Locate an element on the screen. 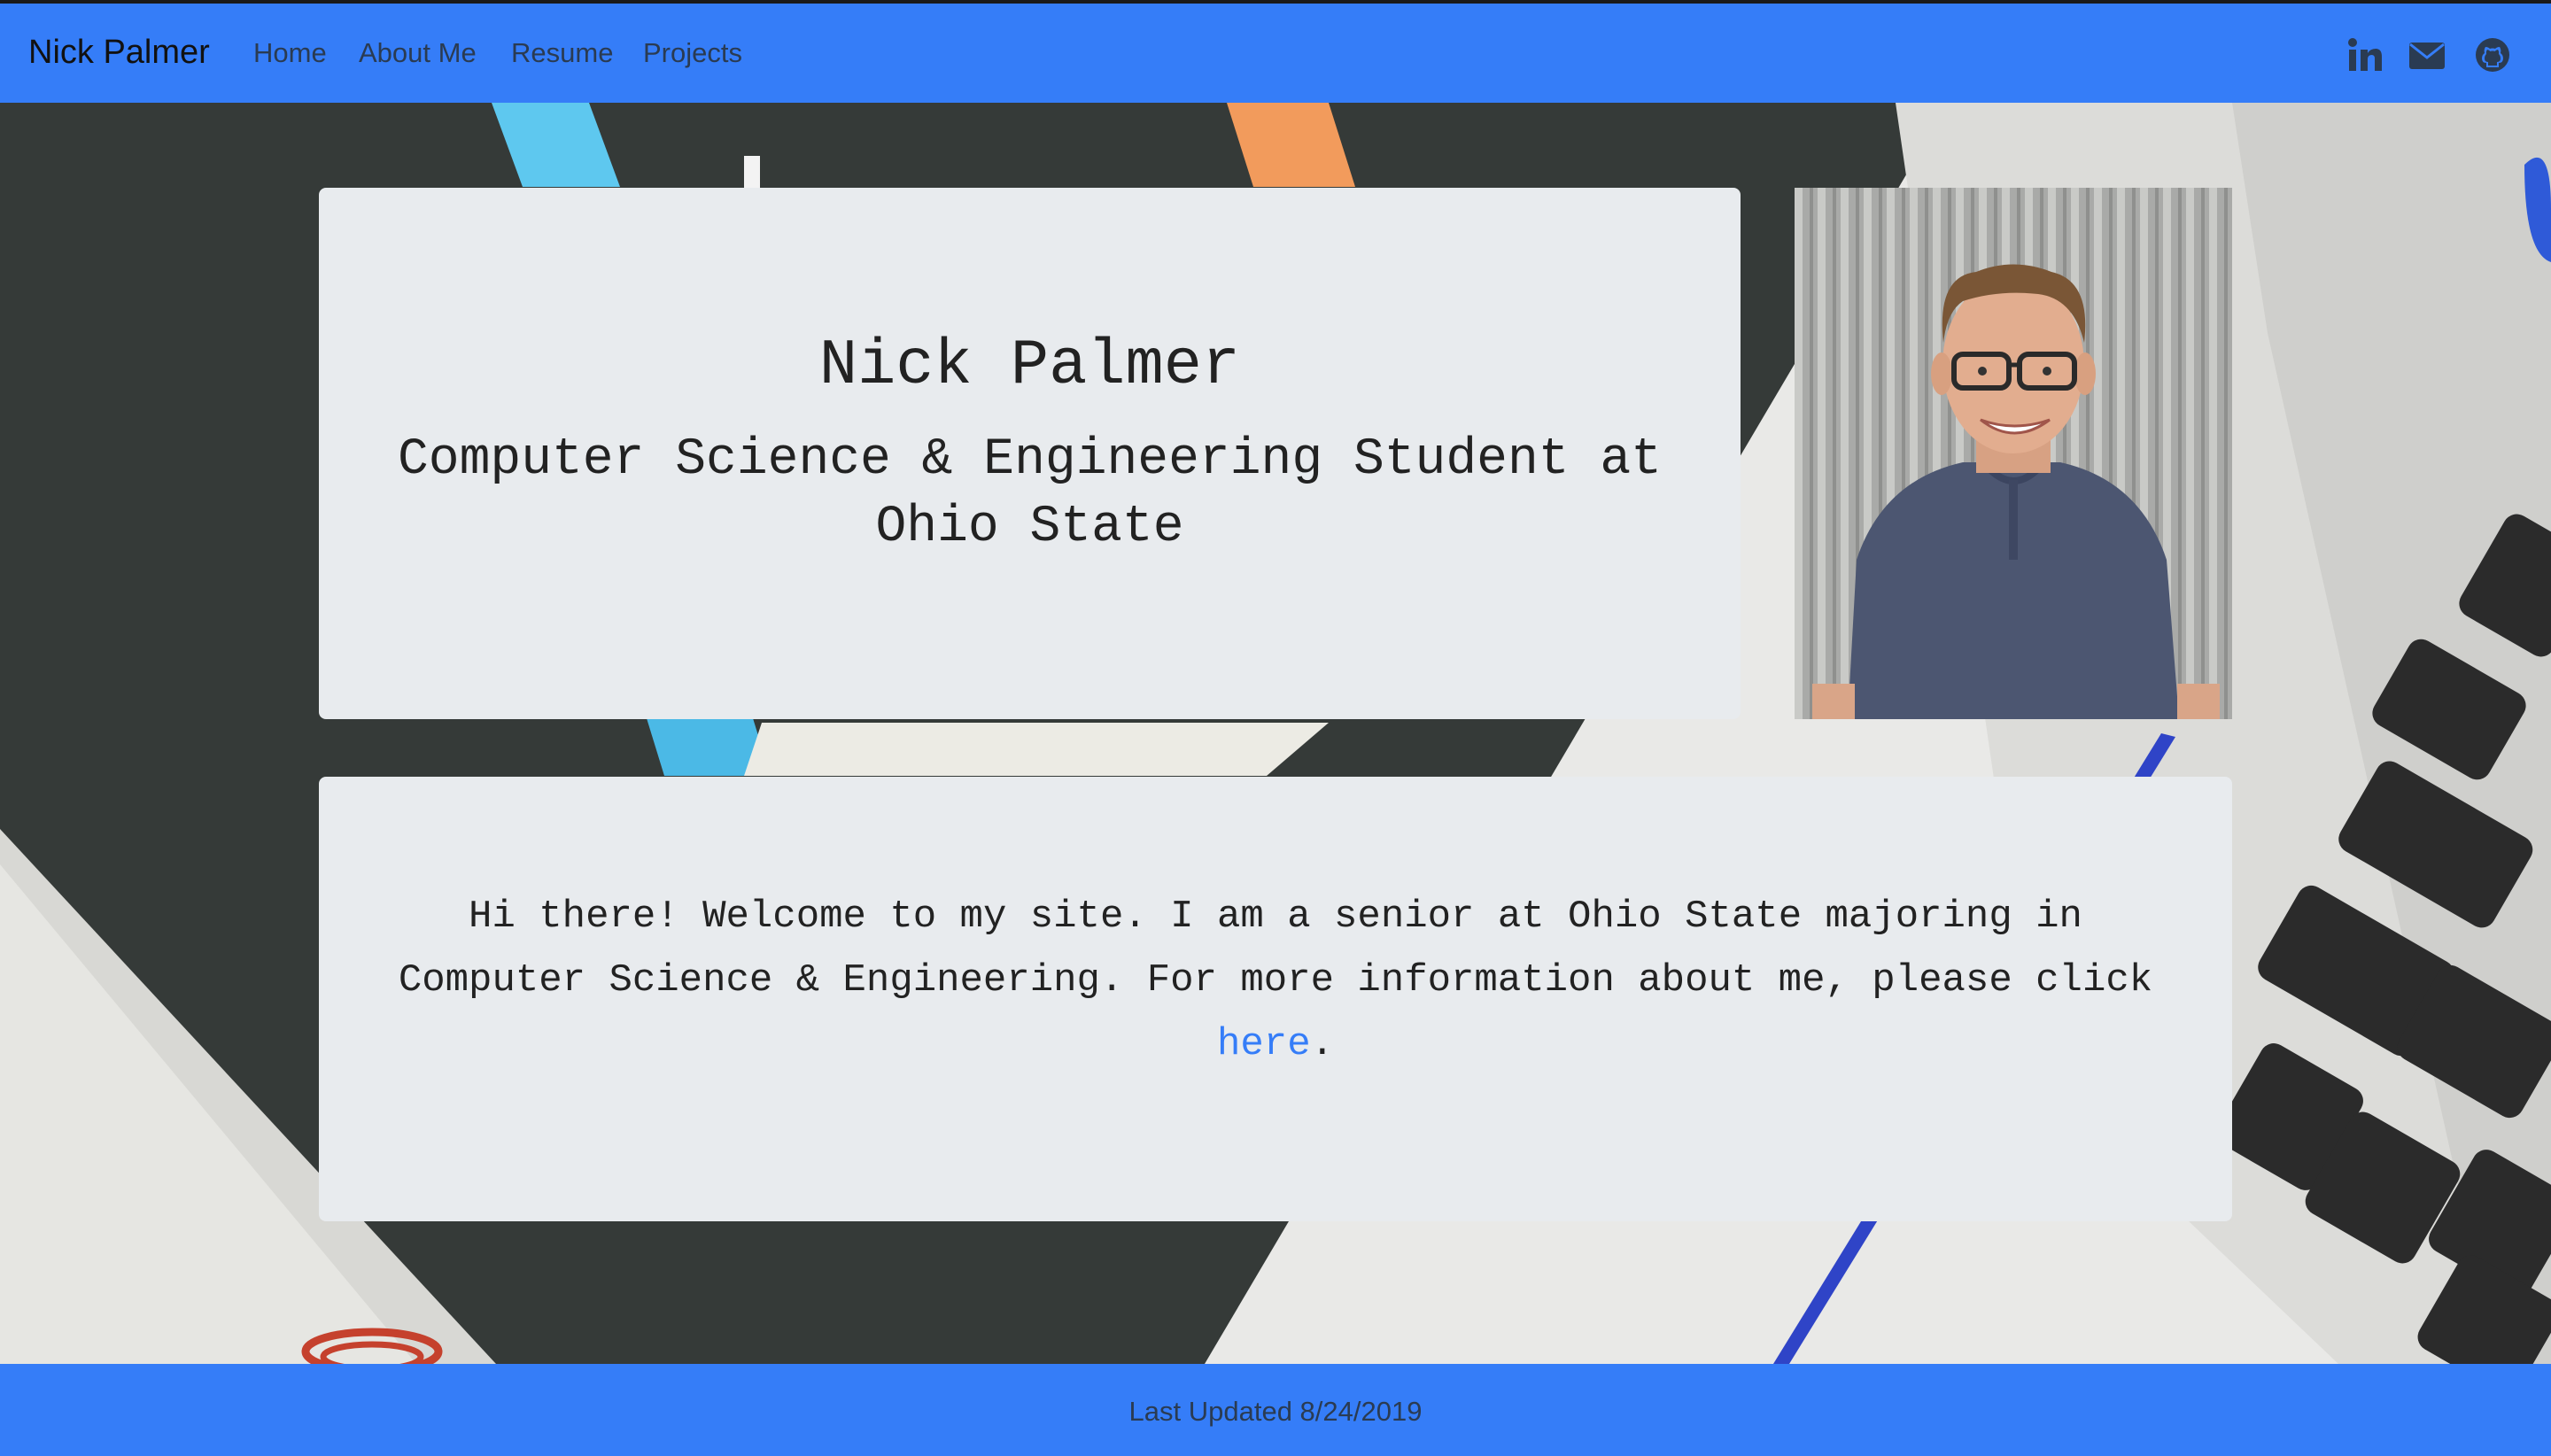  last-updated-text: Last Updated 8/24/2019 is located at coordinates (1275, 1411).